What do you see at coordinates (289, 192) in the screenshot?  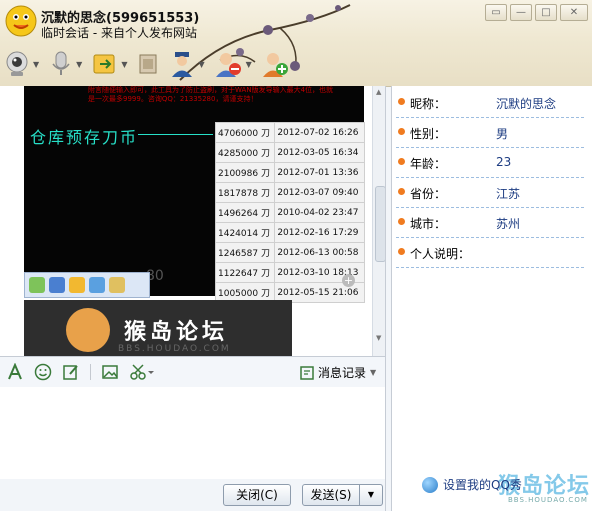 I see `table-row: 1817878 刀 2012-03-07 09:40` at bounding box center [289, 192].